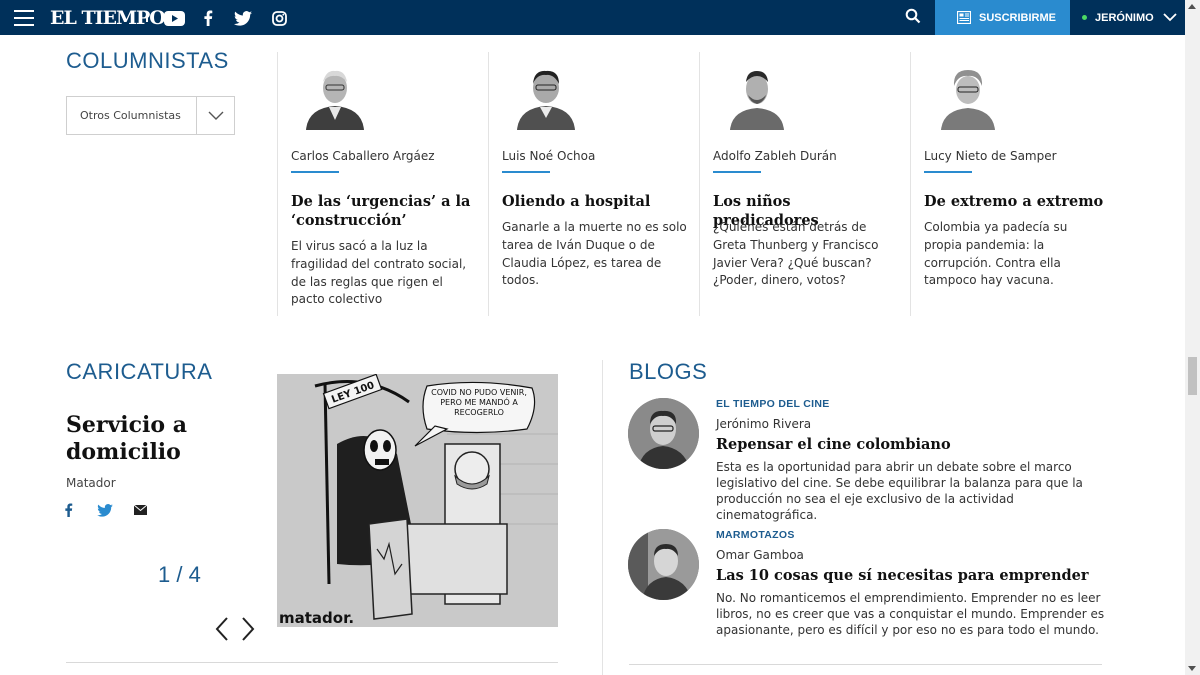  I want to click on chevron-right-icon, so click(248, 629).